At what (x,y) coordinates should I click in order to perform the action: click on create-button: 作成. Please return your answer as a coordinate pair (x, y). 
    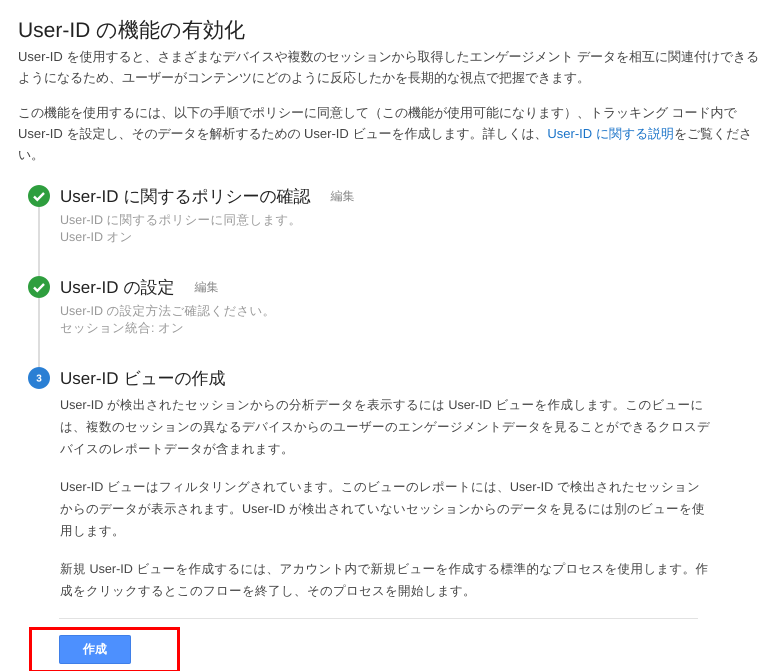
    Looking at the image, I should click on (95, 649).